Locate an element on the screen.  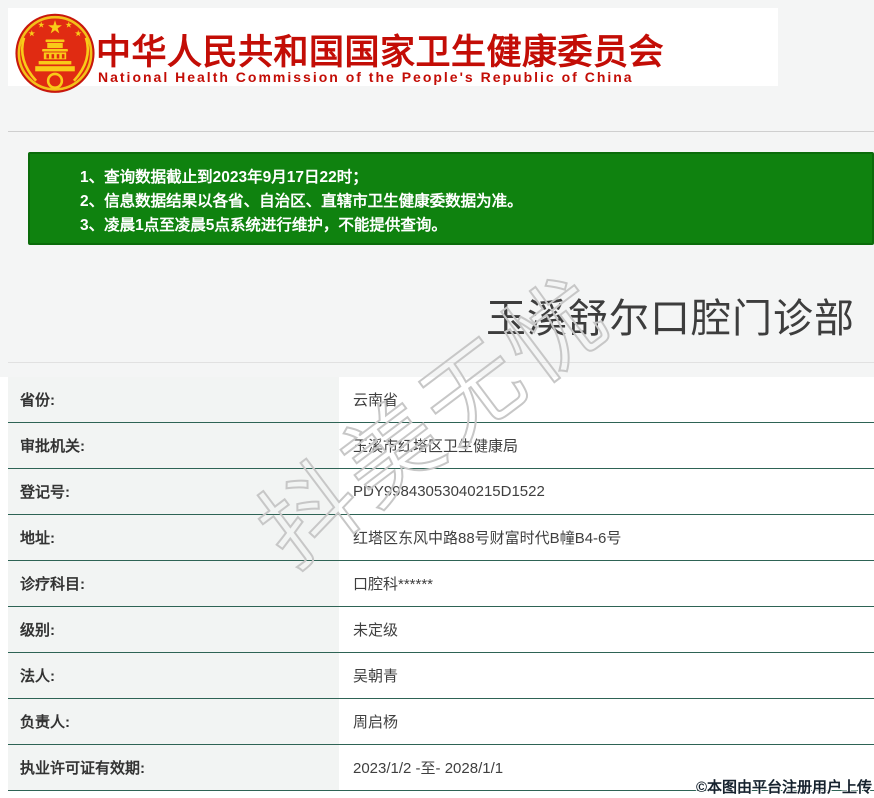
field-value: 口腔科****** is located at coordinates (393, 584).